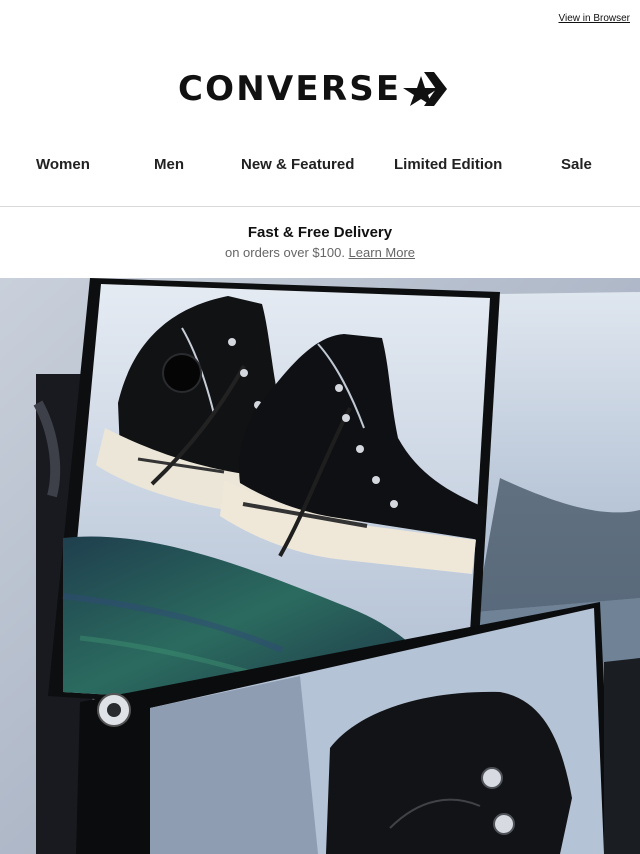  I want to click on view-in-browser-link: View in Browser, so click(594, 18).